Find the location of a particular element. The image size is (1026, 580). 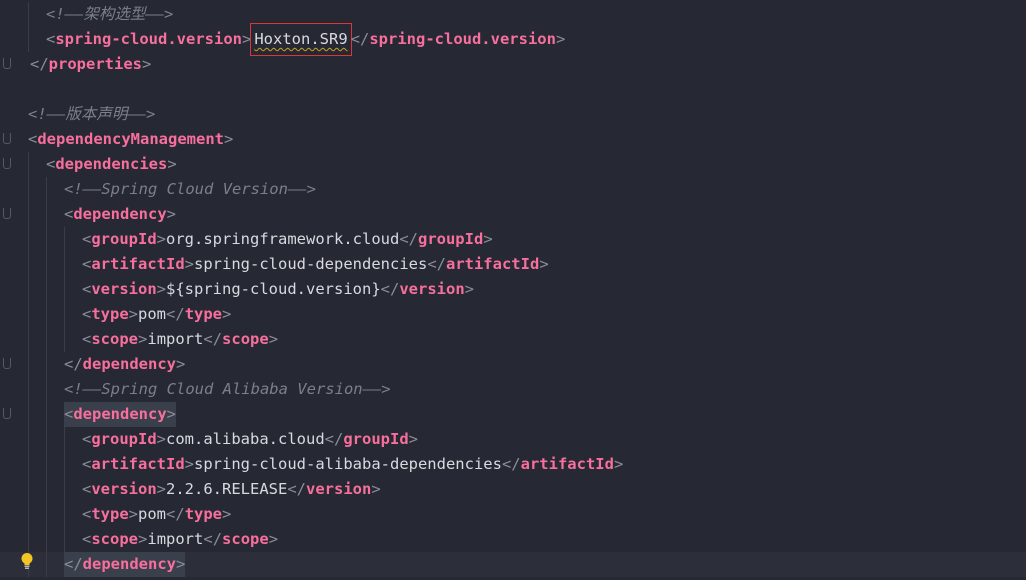

matched-tag: </dependency> is located at coordinates (125, 564).